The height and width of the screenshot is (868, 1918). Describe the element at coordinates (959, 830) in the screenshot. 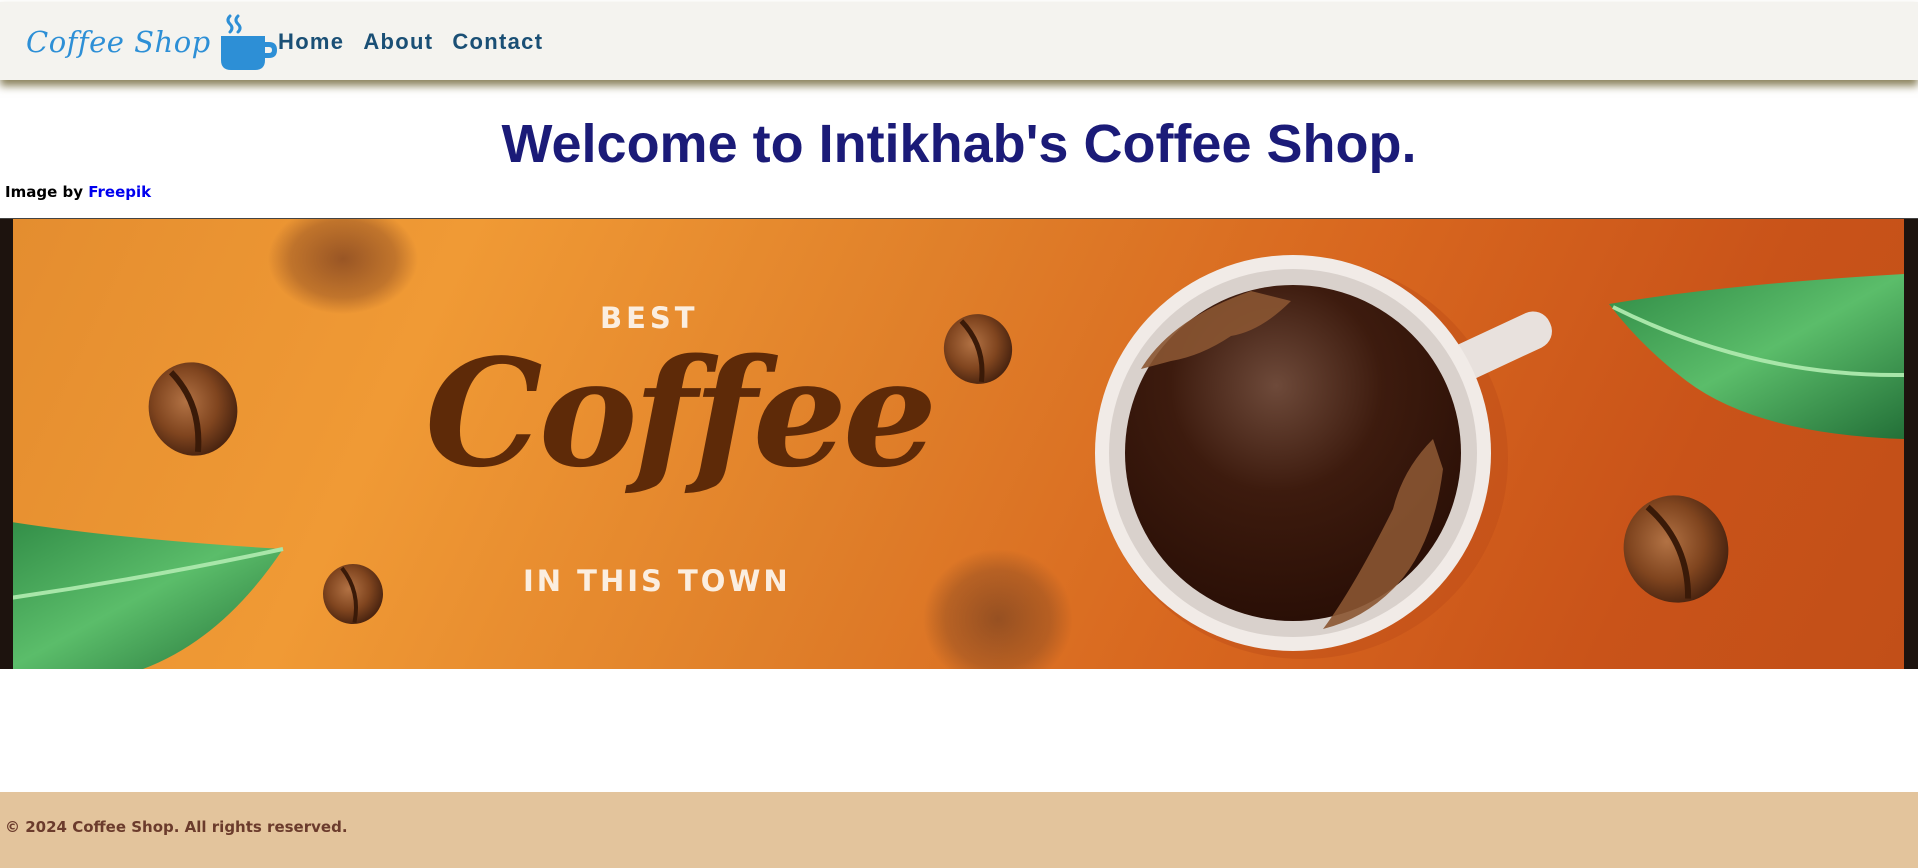

I see `footer: © 2024 Coffee Shop. All rights reserved.` at that location.